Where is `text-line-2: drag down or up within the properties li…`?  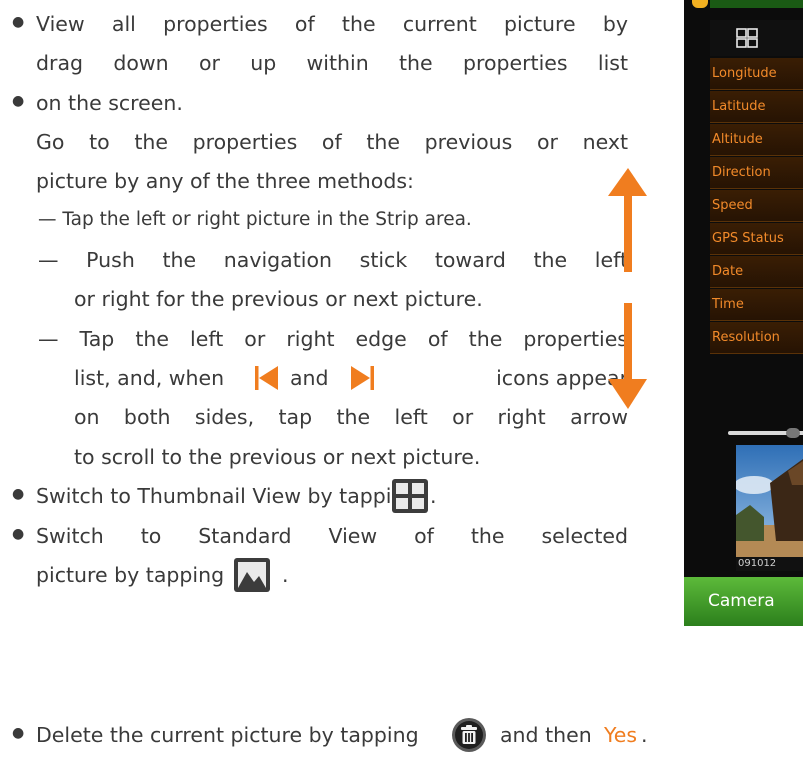
text-line-2: drag down or up within the properties li… is located at coordinates (332, 63).